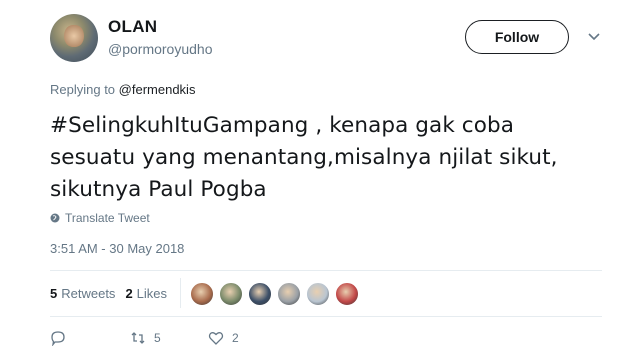  Describe the element at coordinates (107, 218) in the screenshot. I see `translate-label: Translate Tweet` at that location.